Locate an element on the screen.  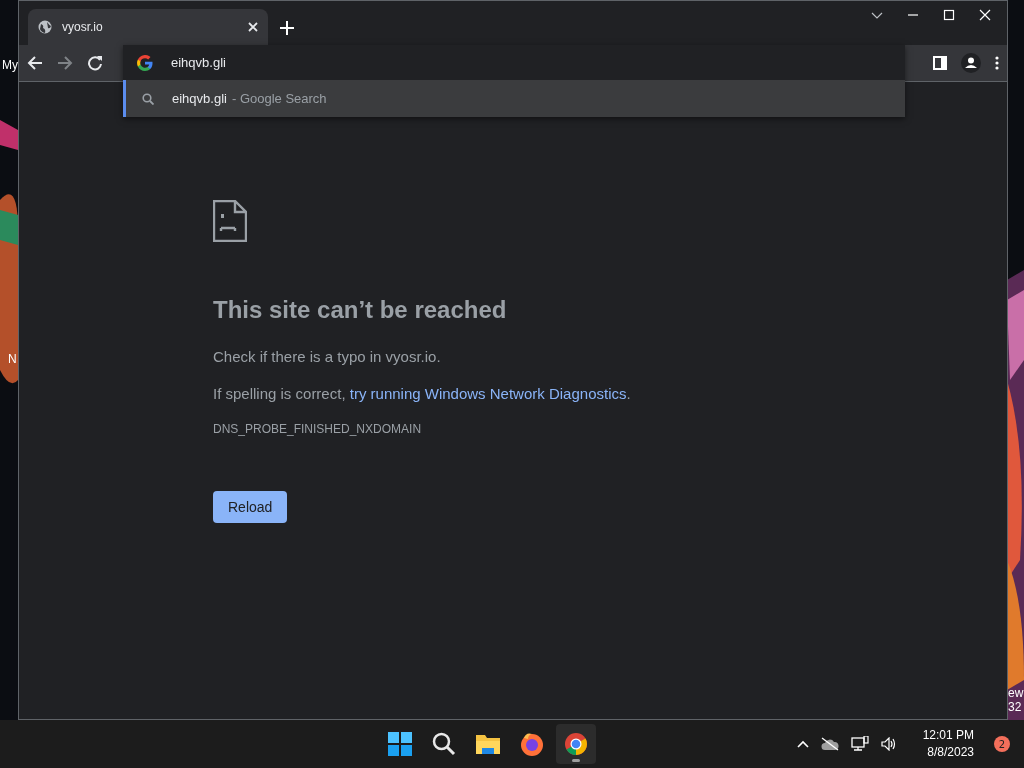
taskbar-app is located at coordinates (576, 744).